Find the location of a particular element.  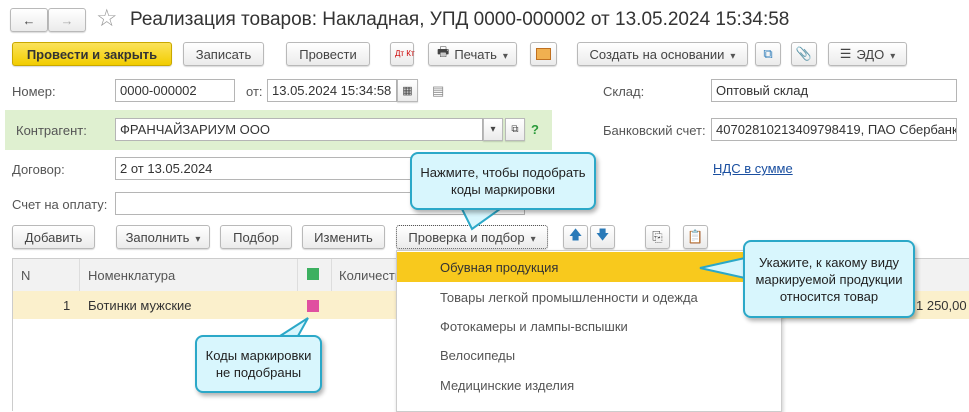

callout-pick-codes: Нажмите, чтобы подобрать коды маркировки is located at coordinates (503, 181).